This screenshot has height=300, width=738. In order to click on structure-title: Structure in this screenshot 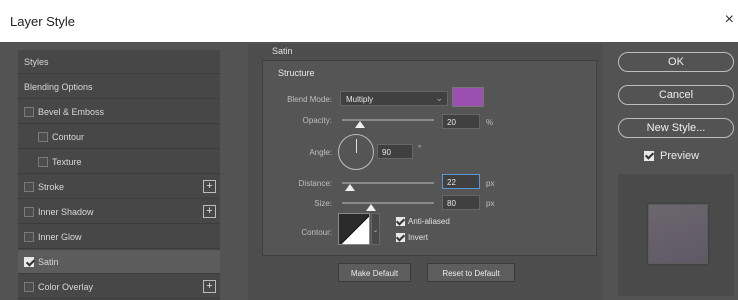, I will do `click(296, 73)`.